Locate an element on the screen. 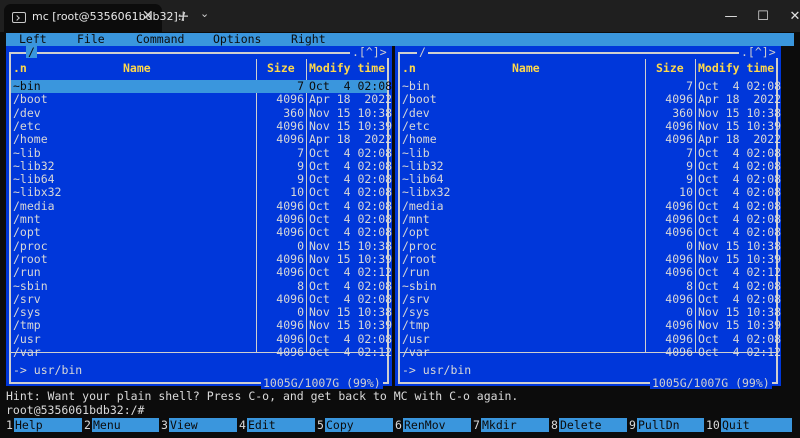  fkey-menu-button: Menu is located at coordinates (125, 425).